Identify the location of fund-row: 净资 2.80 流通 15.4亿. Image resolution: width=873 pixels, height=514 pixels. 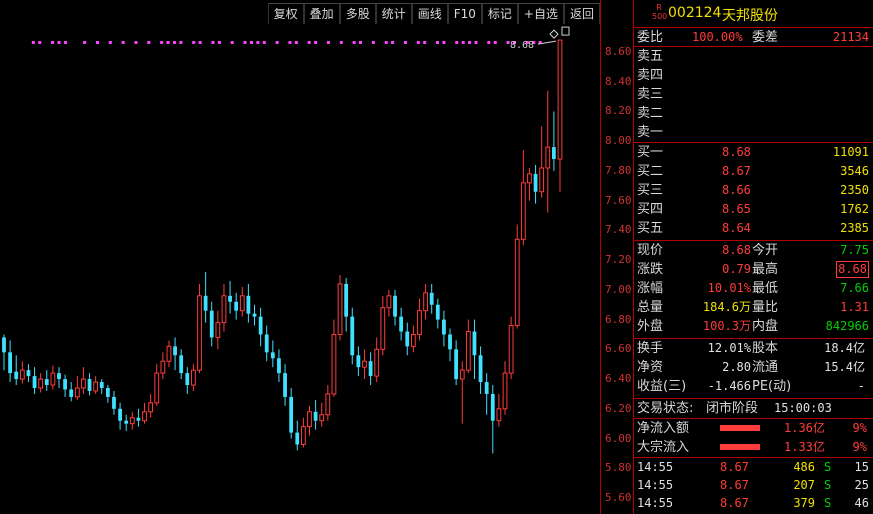
(753, 367).